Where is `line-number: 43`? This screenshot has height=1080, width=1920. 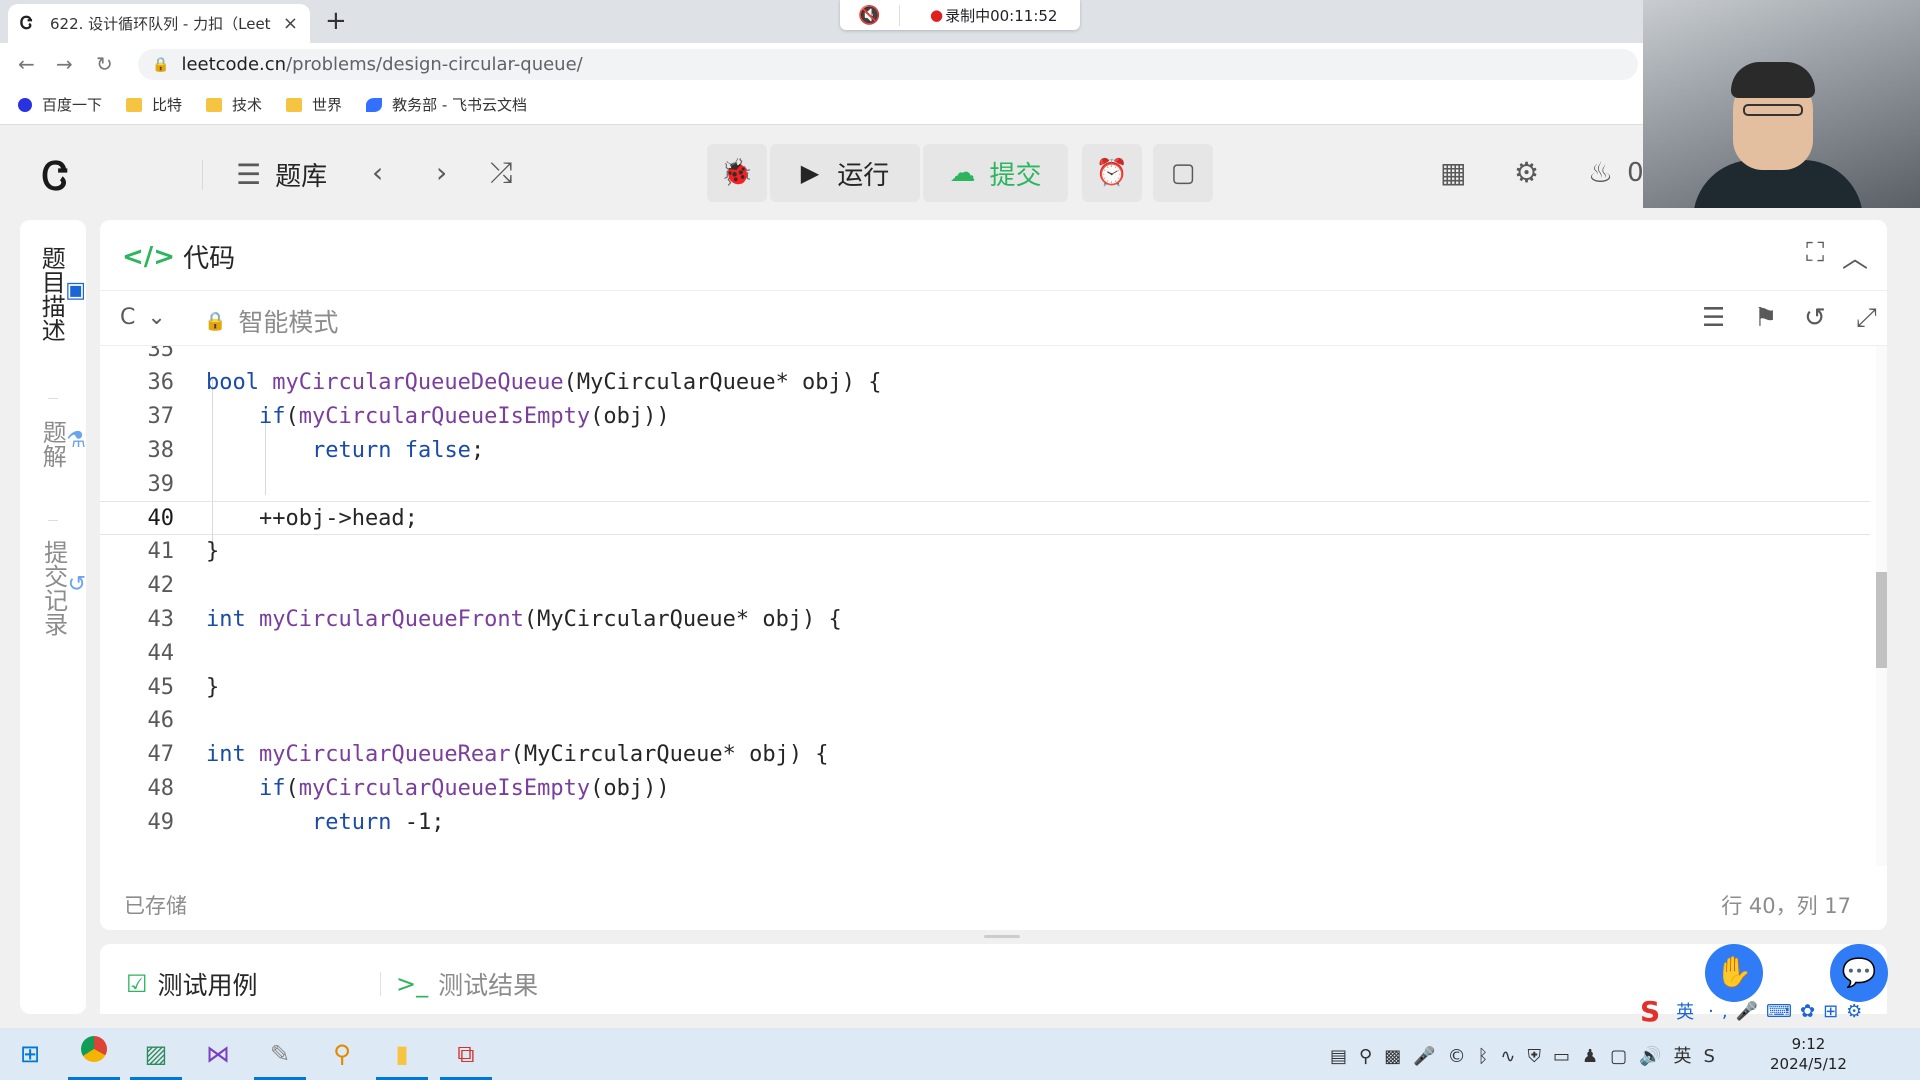
line-number: 43 is located at coordinates (161, 619).